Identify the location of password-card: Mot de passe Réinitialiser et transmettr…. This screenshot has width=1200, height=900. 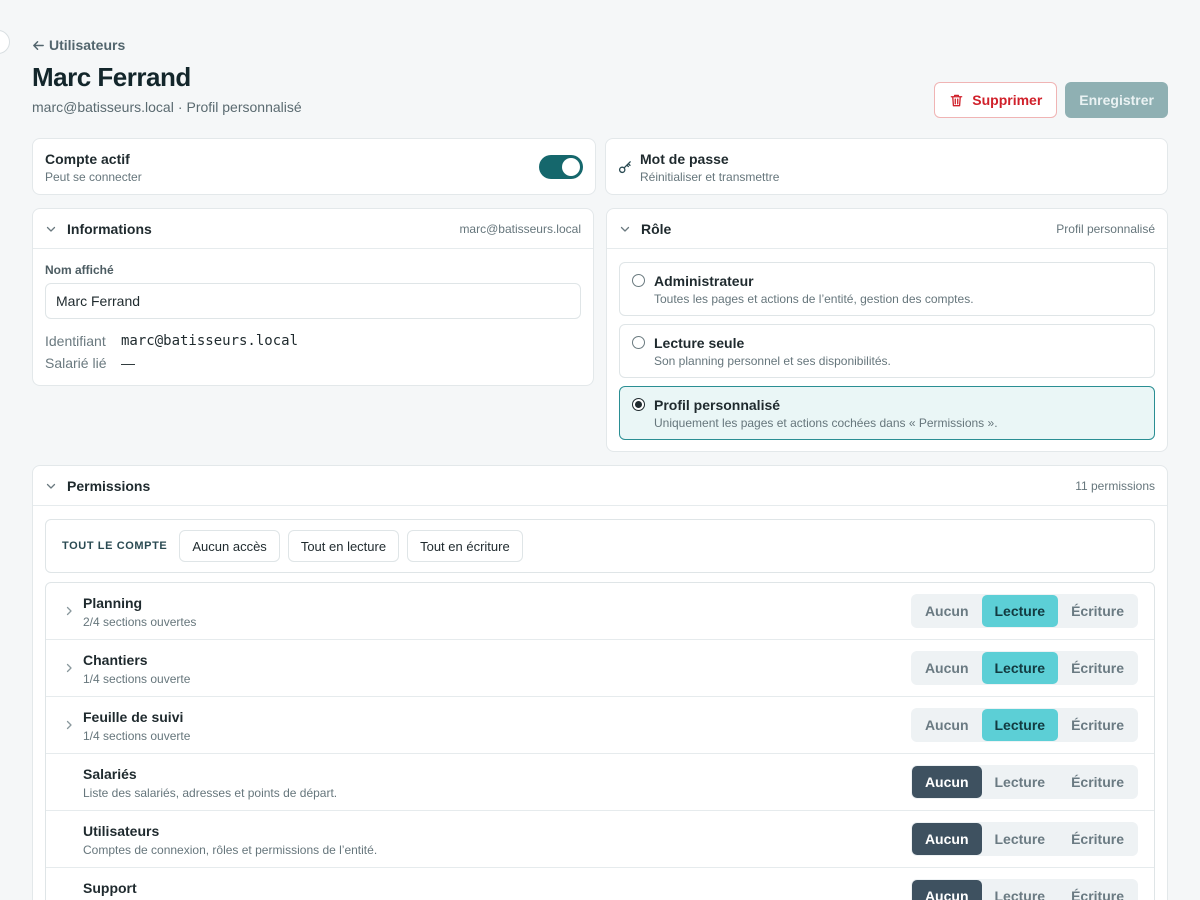
(886, 166).